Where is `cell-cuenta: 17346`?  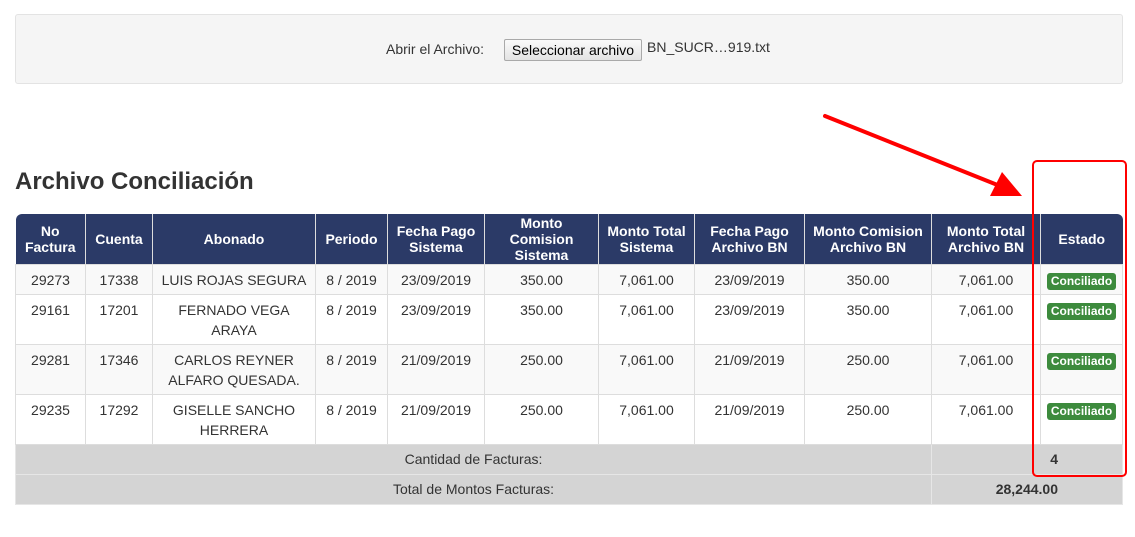 cell-cuenta: 17346 is located at coordinates (119, 369).